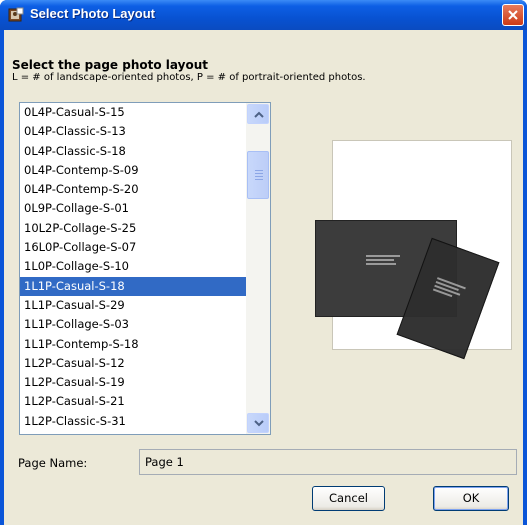 Image resolution: width=527 pixels, height=525 pixels. What do you see at coordinates (133, 363) in the screenshot?
I see `list-item: 1L2P-Casual-S-12` at bounding box center [133, 363].